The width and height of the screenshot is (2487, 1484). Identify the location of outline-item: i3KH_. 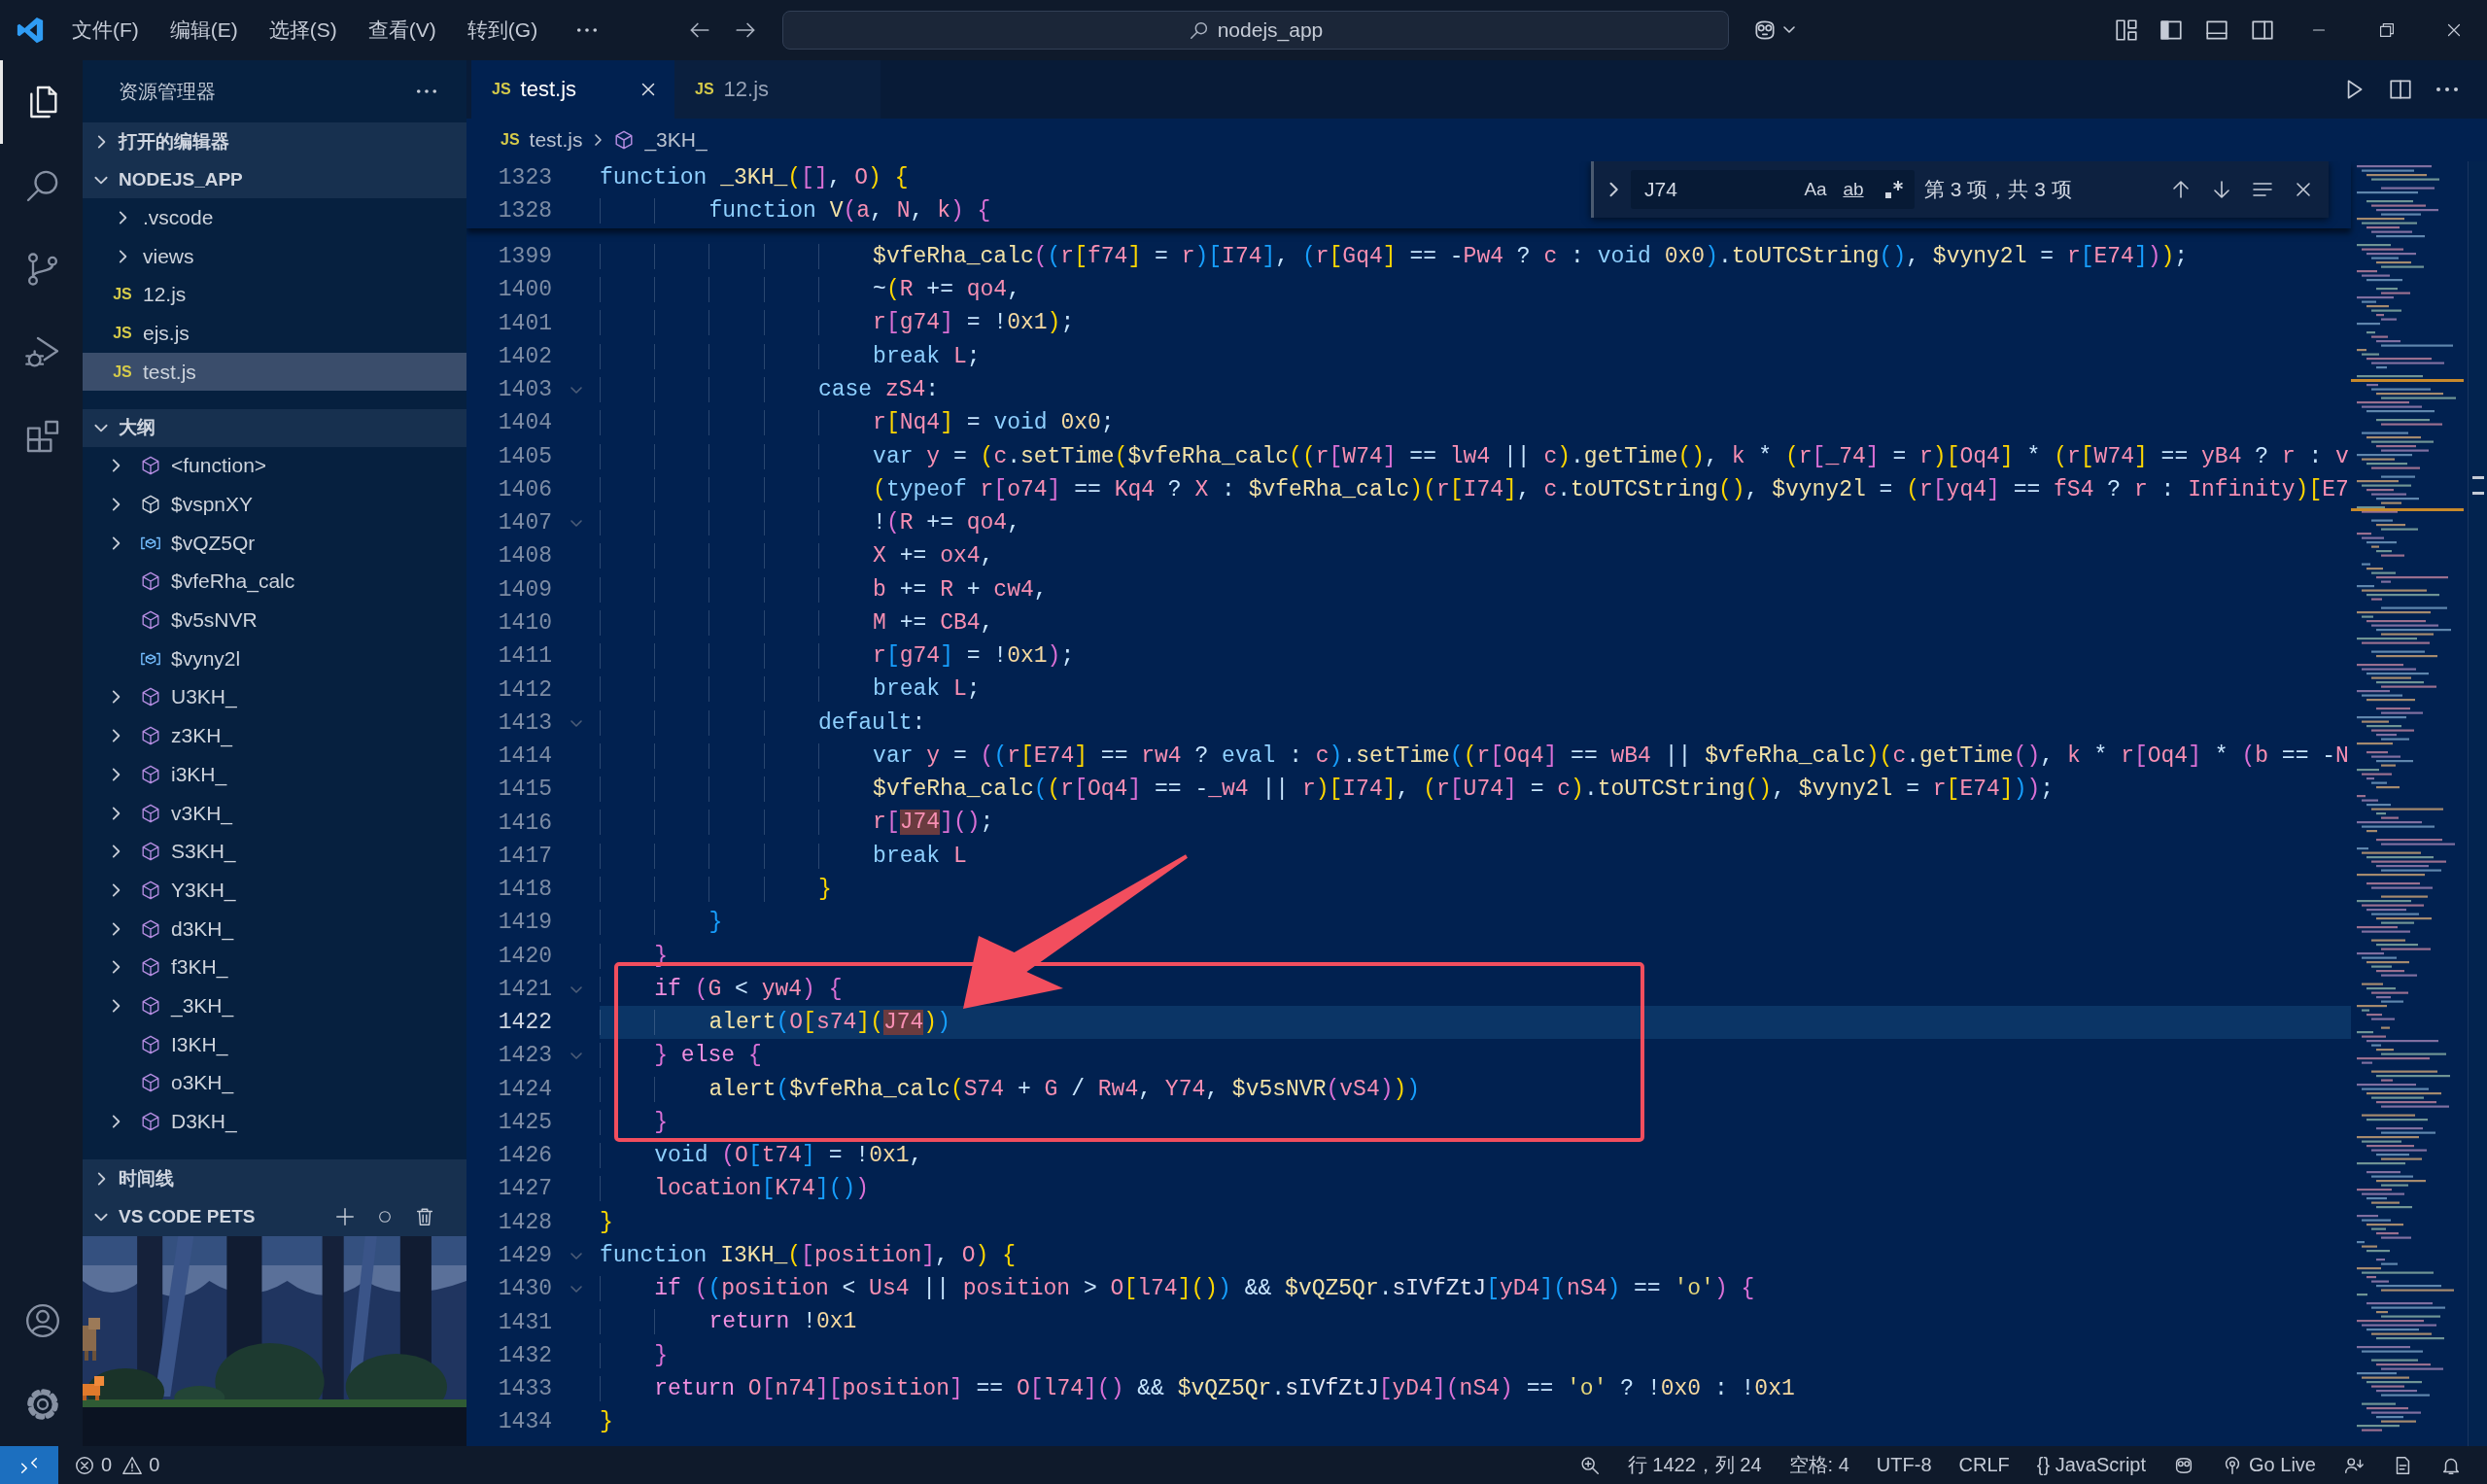
(275, 774).